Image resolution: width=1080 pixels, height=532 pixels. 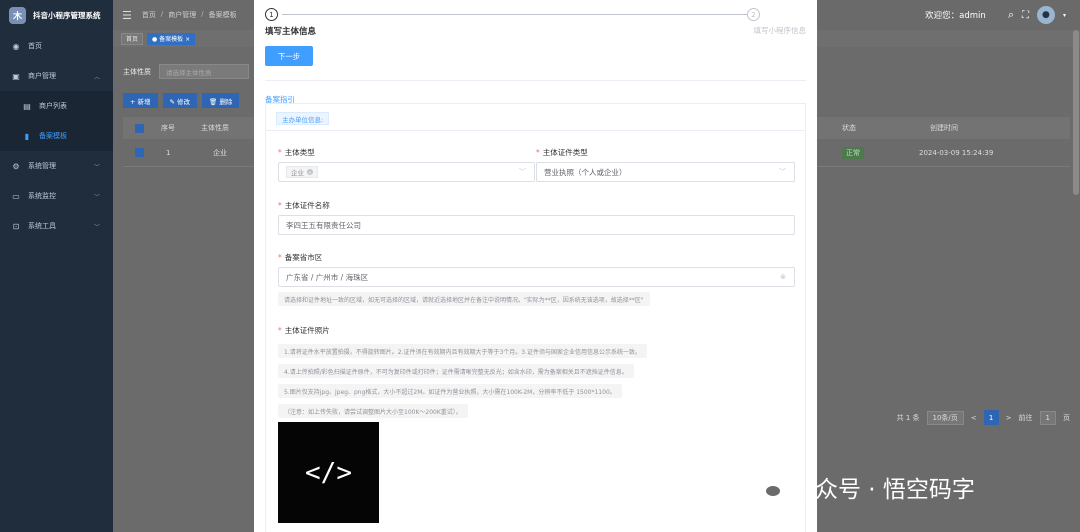 I want to click on sidebar-item-label: 商户列表, so click(x=53, y=106).